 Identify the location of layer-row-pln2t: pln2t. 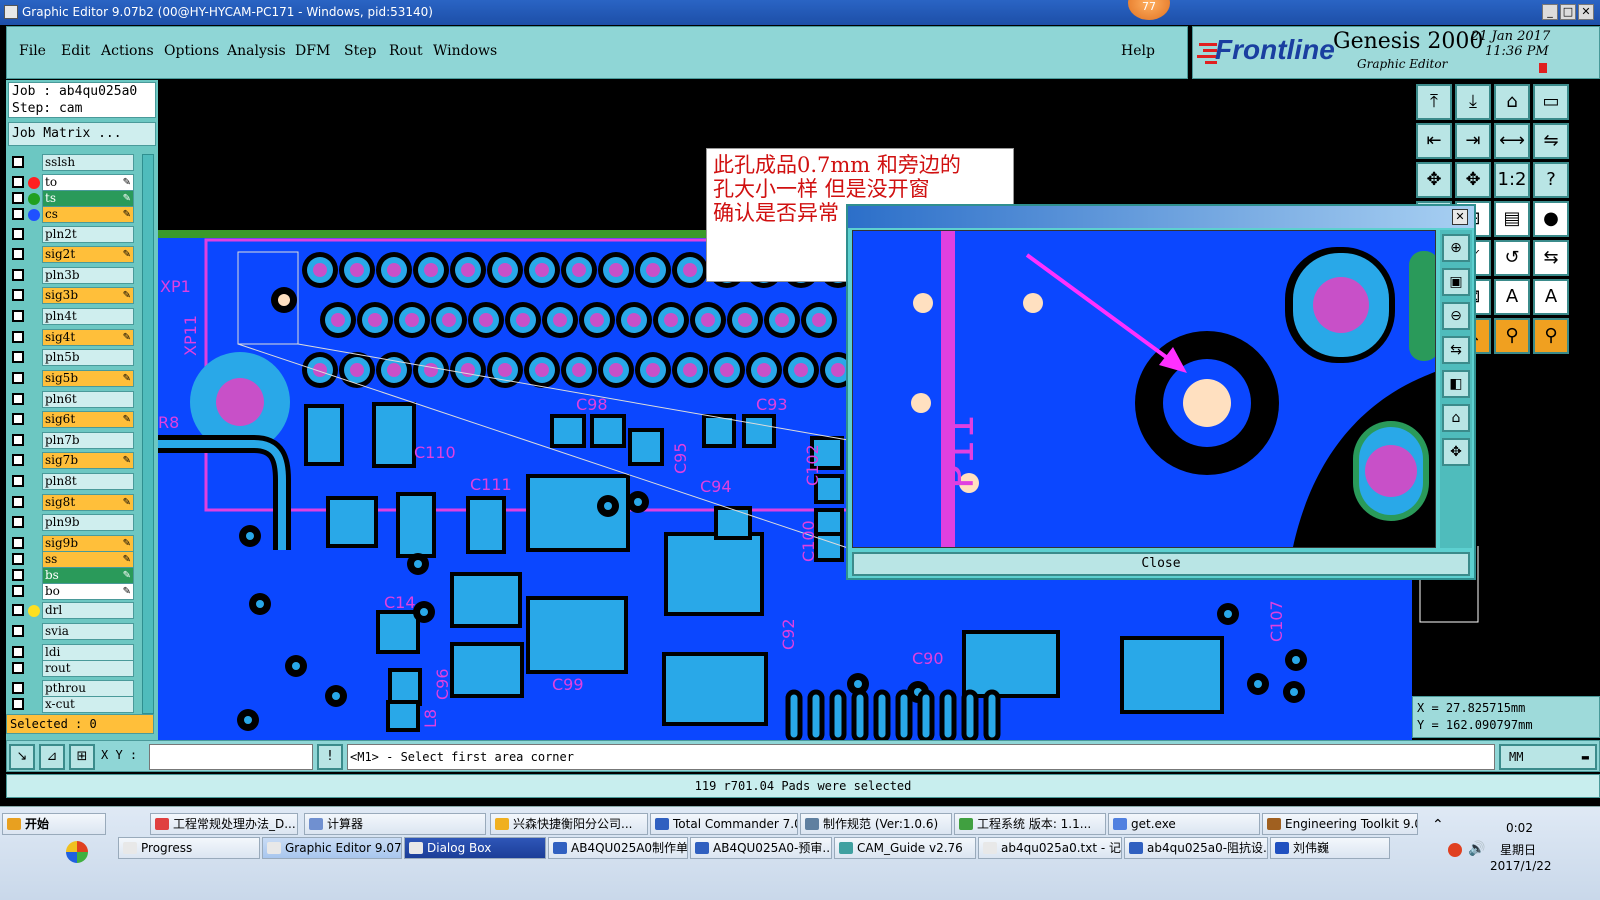
(73, 234).